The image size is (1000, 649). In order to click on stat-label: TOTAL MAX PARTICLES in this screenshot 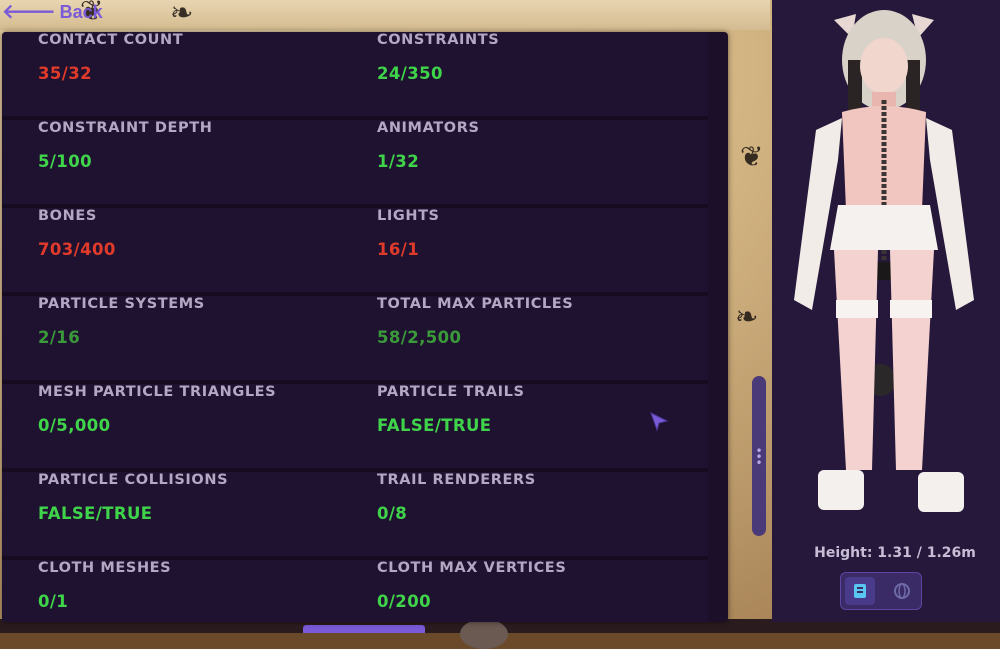, I will do `click(475, 304)`.